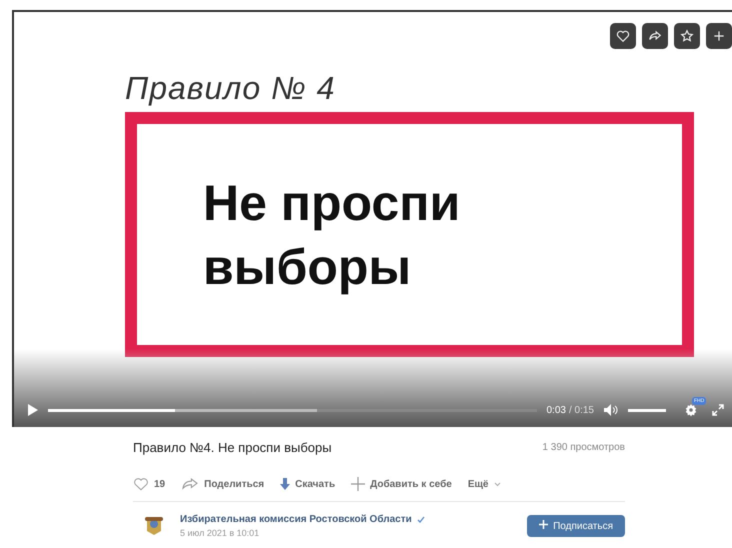 Image resolution: width=732 pixels, height=548 pixels. What do you see at coordinates (292, 410) in the screenshot?
I see `progress-track` at bounding box center [292, 410].